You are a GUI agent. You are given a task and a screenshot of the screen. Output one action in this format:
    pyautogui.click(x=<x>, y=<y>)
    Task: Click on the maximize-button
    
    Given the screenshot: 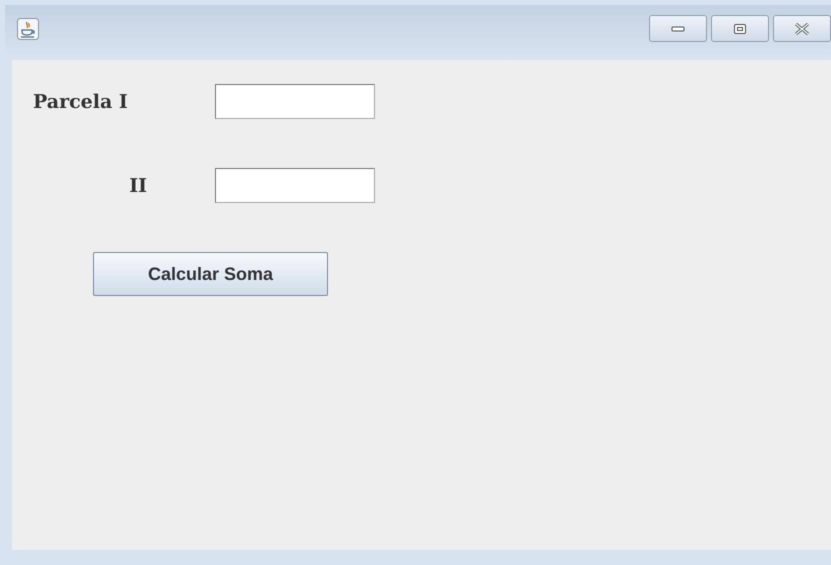 What is the action you would take?
    pyautogui.click(x=740, y=28)
    